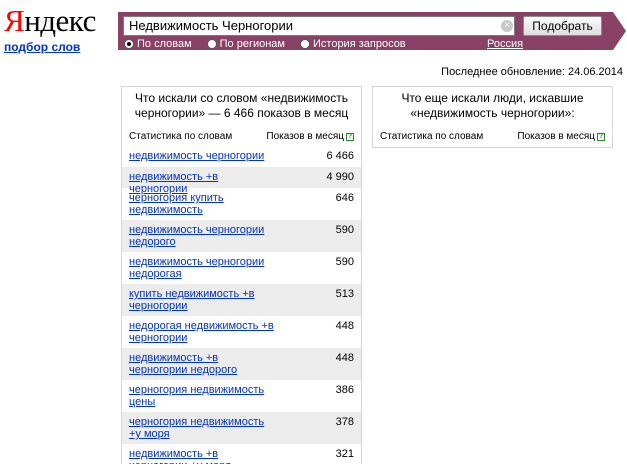 Image resolution: width=627 pixels, height=464 pixels. What do you see at coordinates (359, 44) in the screenshot?
I see `radio-label: История запросов` at bounding box center [359, 44].